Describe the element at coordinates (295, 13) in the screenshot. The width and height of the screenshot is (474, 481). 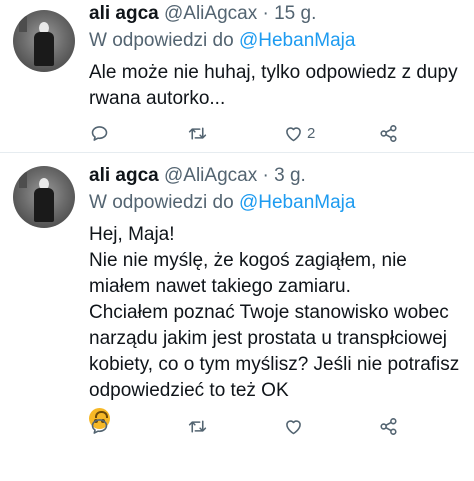
I see `timestamp: 15 g.` at that location.